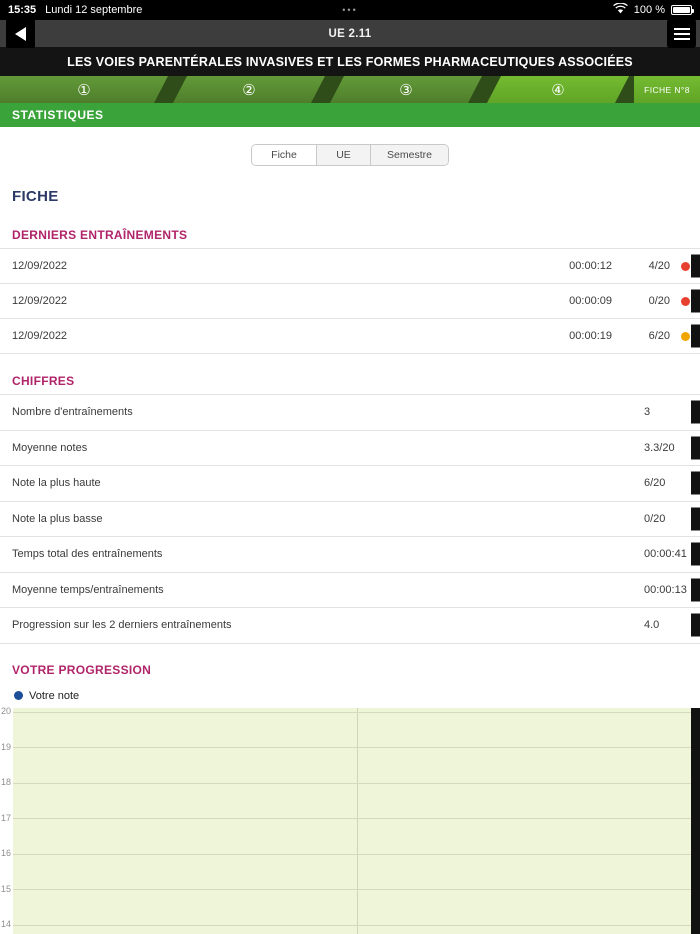 This screenshot has width=700, height=934. What do you see at coordinates (343, 155) in the screenshot?
I see `tab-ue: UE` at bounding box center [343, 155].